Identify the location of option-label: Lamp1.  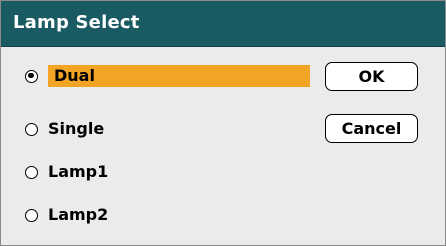
(78, 171).